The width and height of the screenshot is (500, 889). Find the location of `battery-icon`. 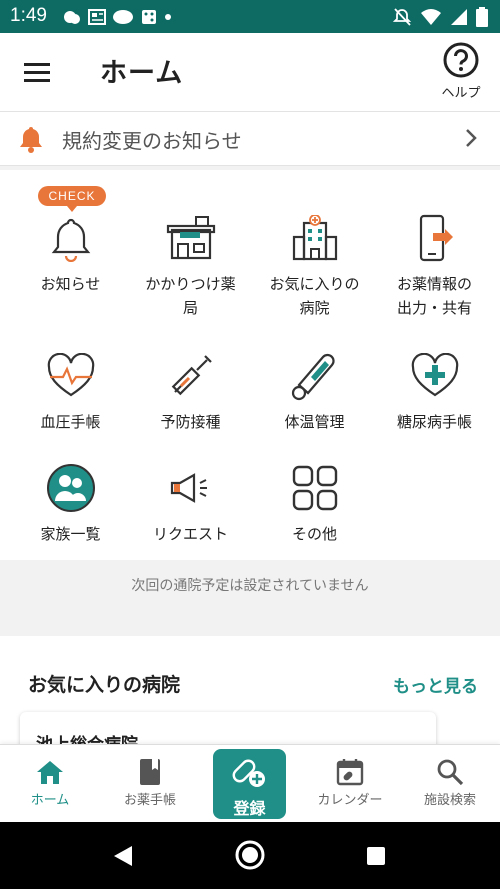

battery-icon is located at coordinates (482, 17).